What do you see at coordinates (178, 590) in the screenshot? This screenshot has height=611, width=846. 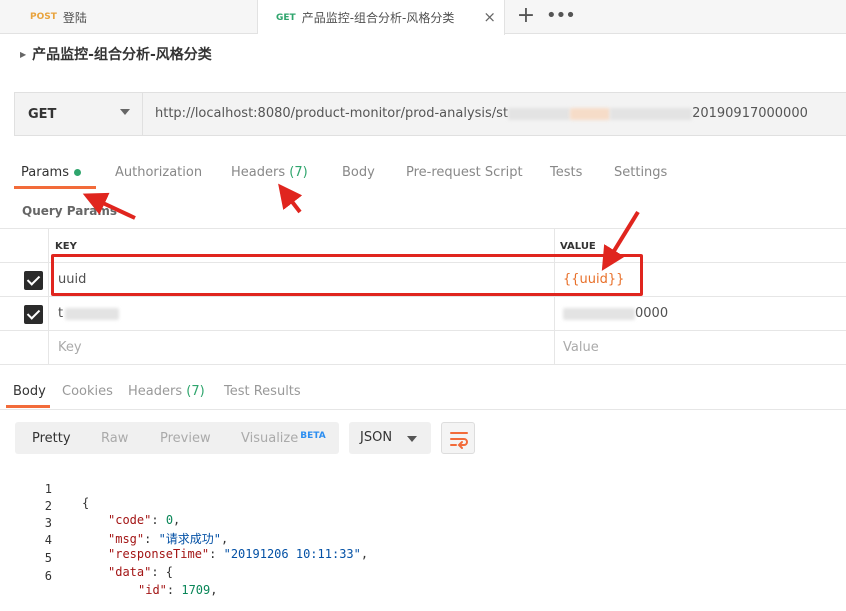 I see `code-text: "id": 1709,` at bounding box center [178, 590].